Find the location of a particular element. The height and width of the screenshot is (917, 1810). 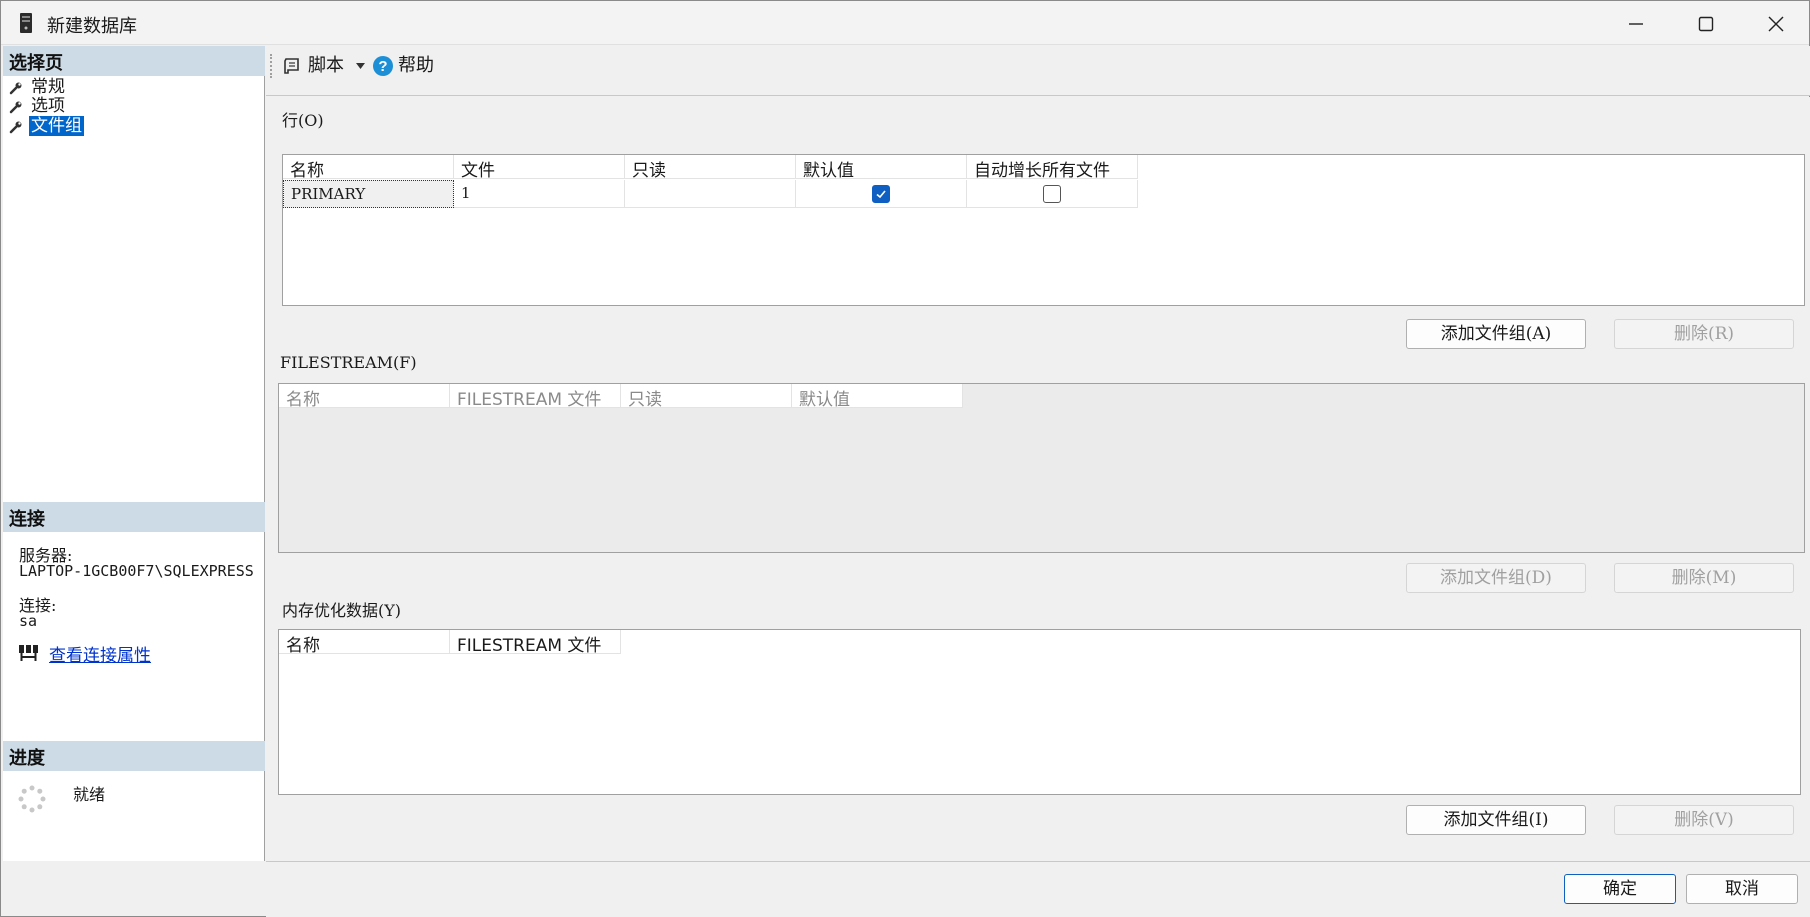

view-connection-properties-link: 查看连接属性 is located at coordinates (100, 653).